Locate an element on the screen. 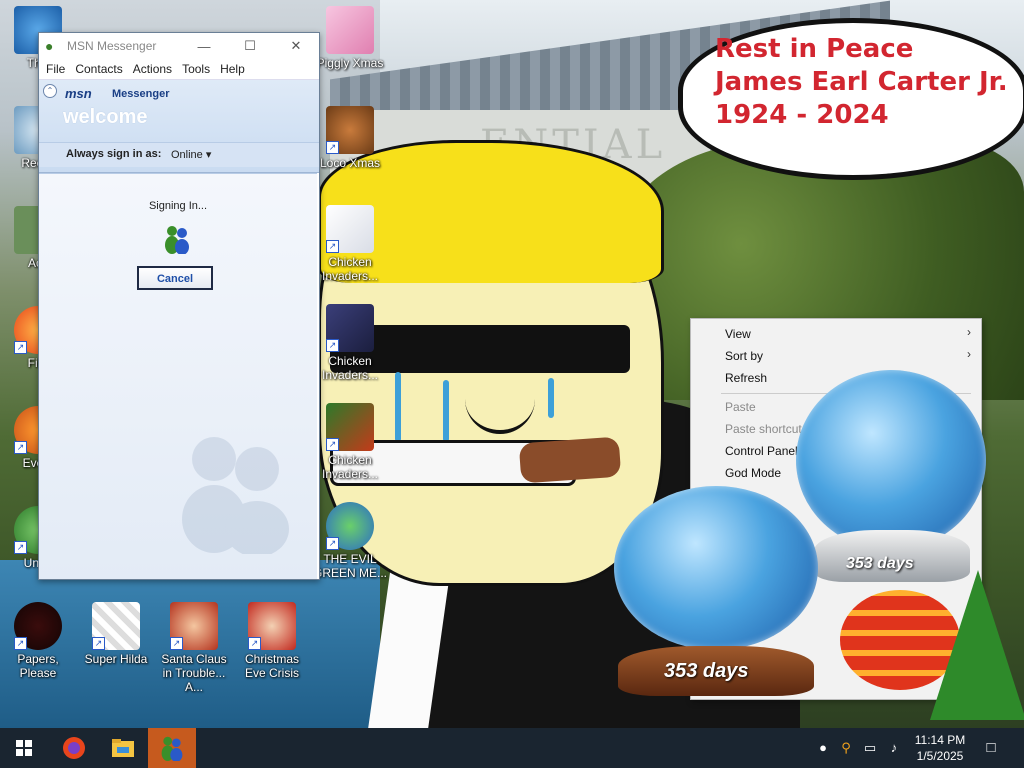  desktop-icon-super-hilda: ↗ Super Hilda is located at coordinates (116, 634).